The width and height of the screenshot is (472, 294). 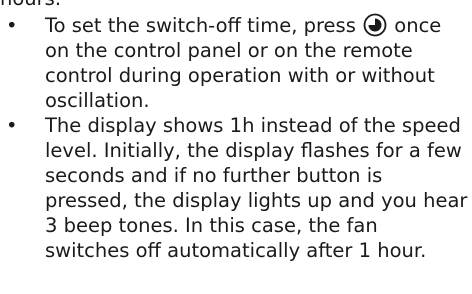 What do you see at coordinates (375, 25) in the screenshot?
I see `timer-icon` at bounding box center [375, 25].